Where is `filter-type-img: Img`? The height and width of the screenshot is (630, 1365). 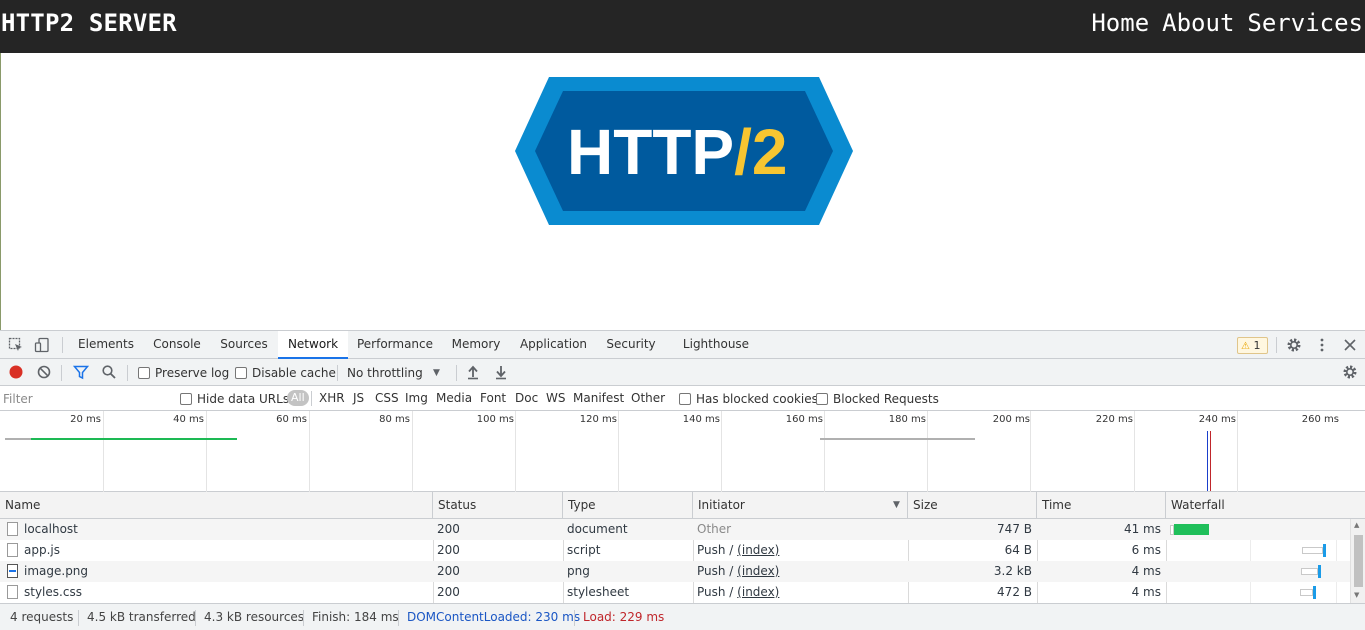
filter-type-img: Img is located at coordinates (416, 398).